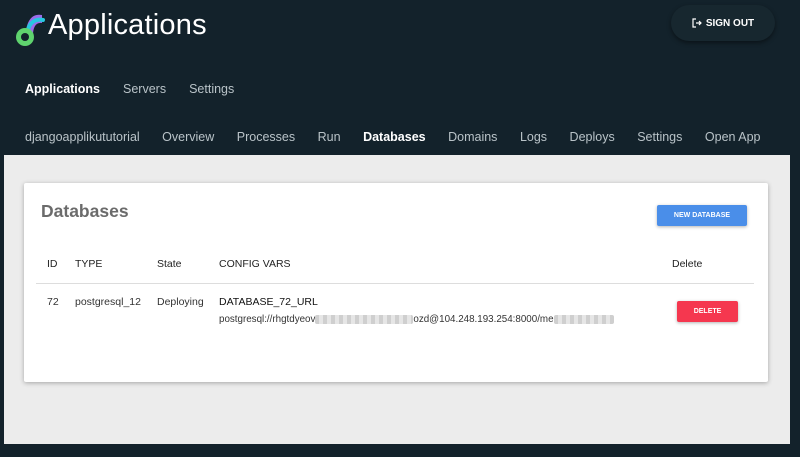  What do you see at coordinates (707, 311) in the screenshot?
I see `delete-database-button: DELETE` at bounding box center [707, 311].